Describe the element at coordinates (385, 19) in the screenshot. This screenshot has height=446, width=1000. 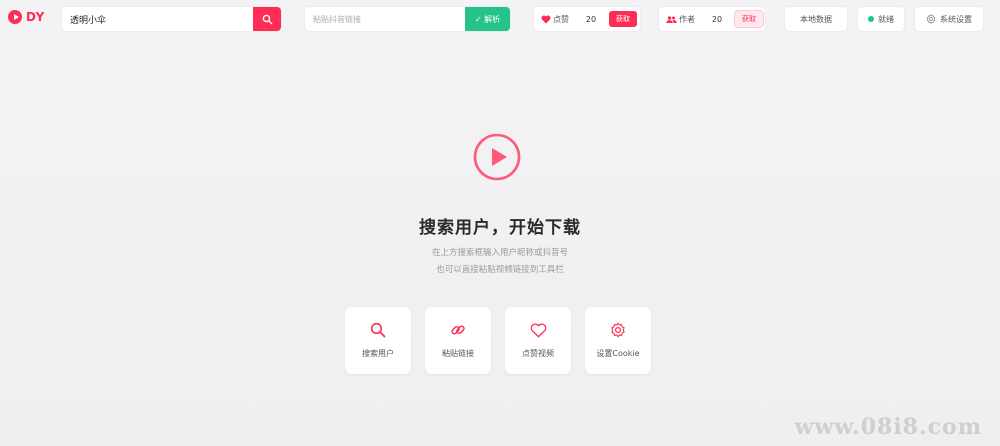
I see `douyin-link-input` at that location.